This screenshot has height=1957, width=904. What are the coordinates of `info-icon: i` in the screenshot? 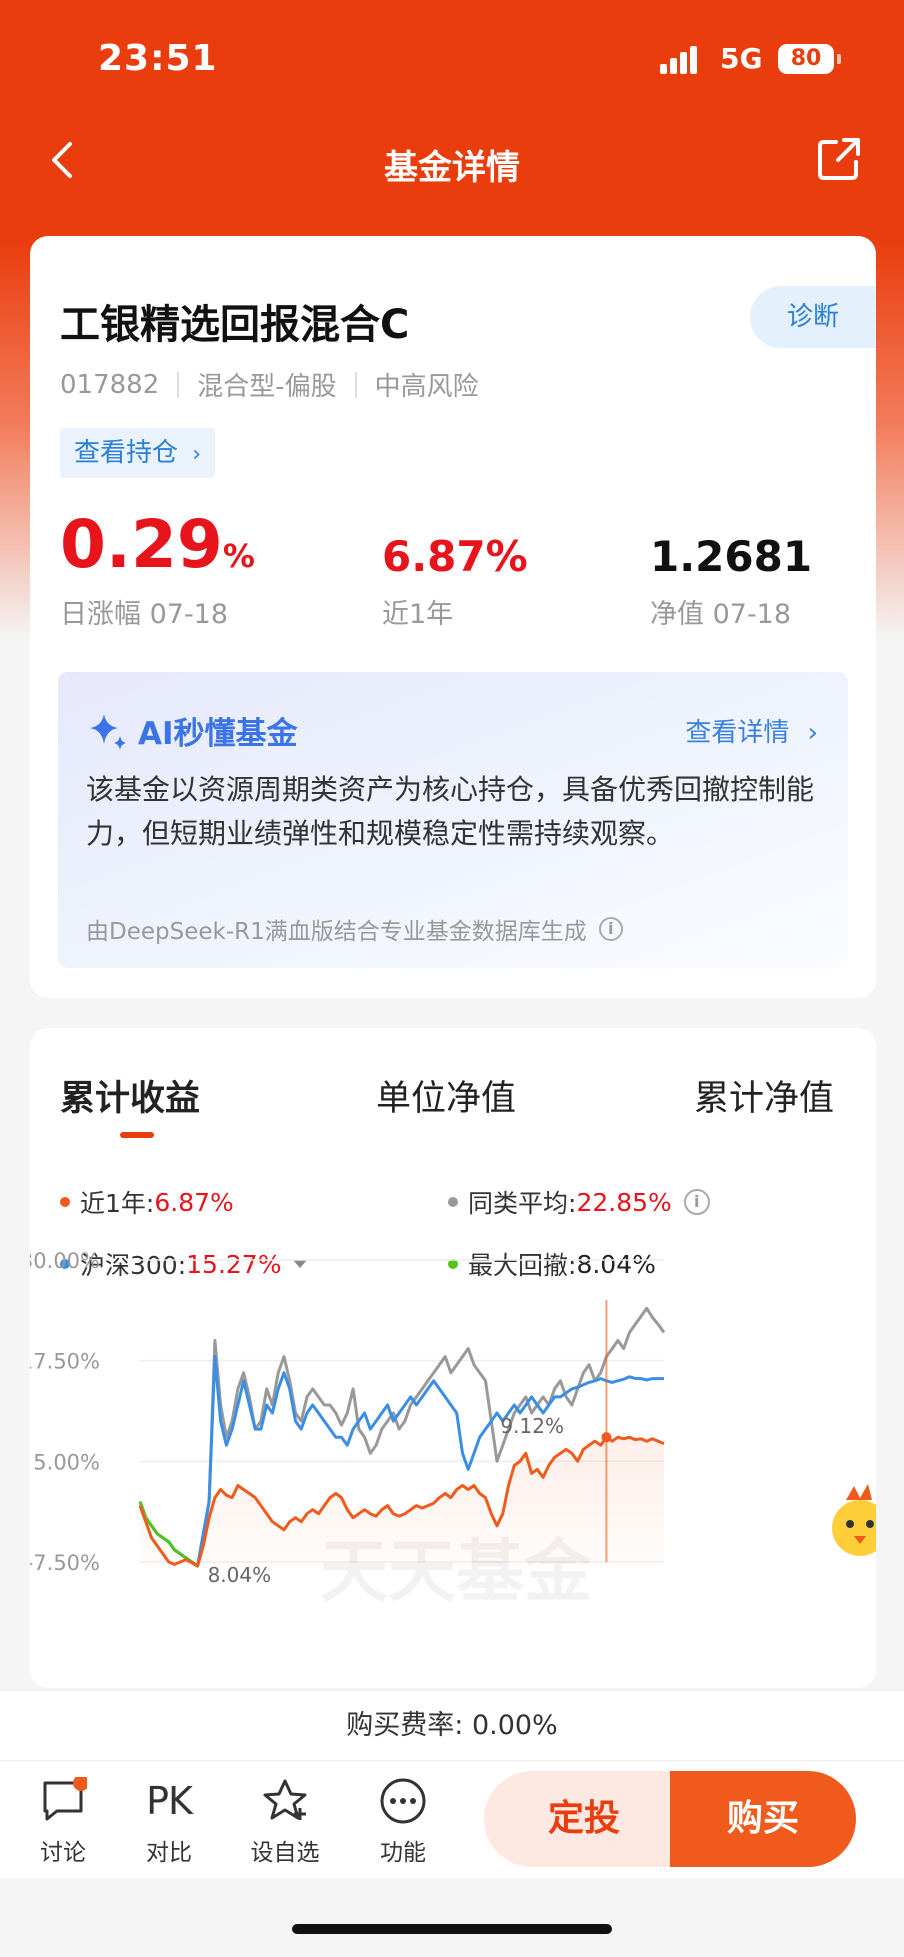 It's located at (610, 929).